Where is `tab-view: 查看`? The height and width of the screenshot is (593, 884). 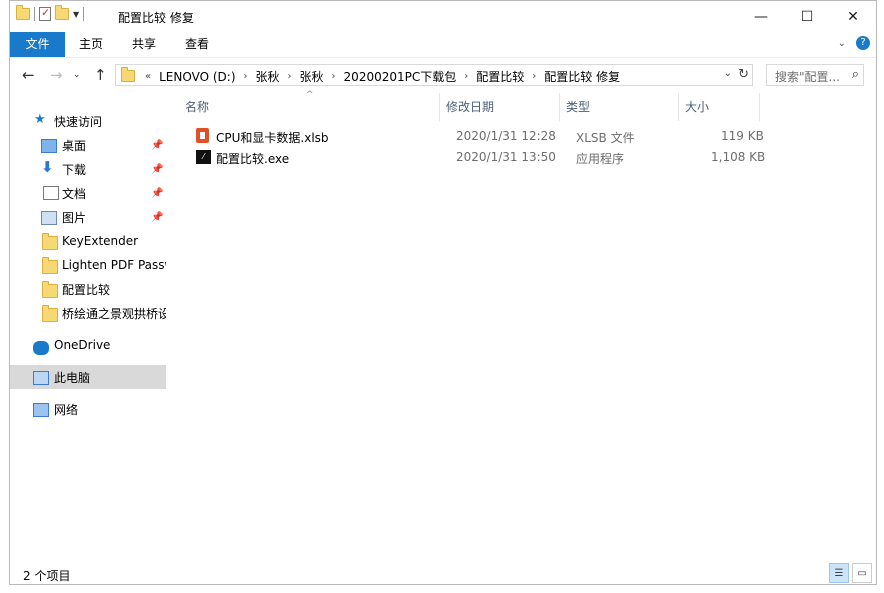 tab-view: 查看 is located at coordinates (197, 44).